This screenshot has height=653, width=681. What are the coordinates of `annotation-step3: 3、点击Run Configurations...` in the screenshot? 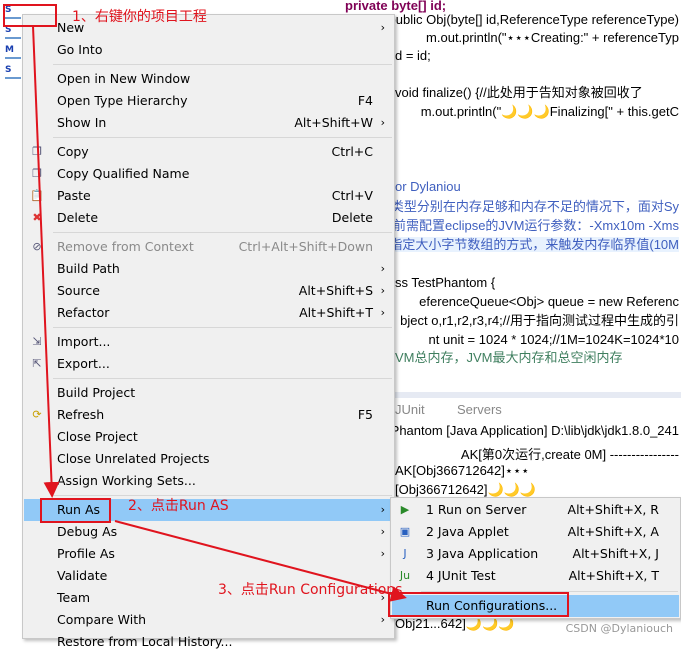 It's located at (317, 590).